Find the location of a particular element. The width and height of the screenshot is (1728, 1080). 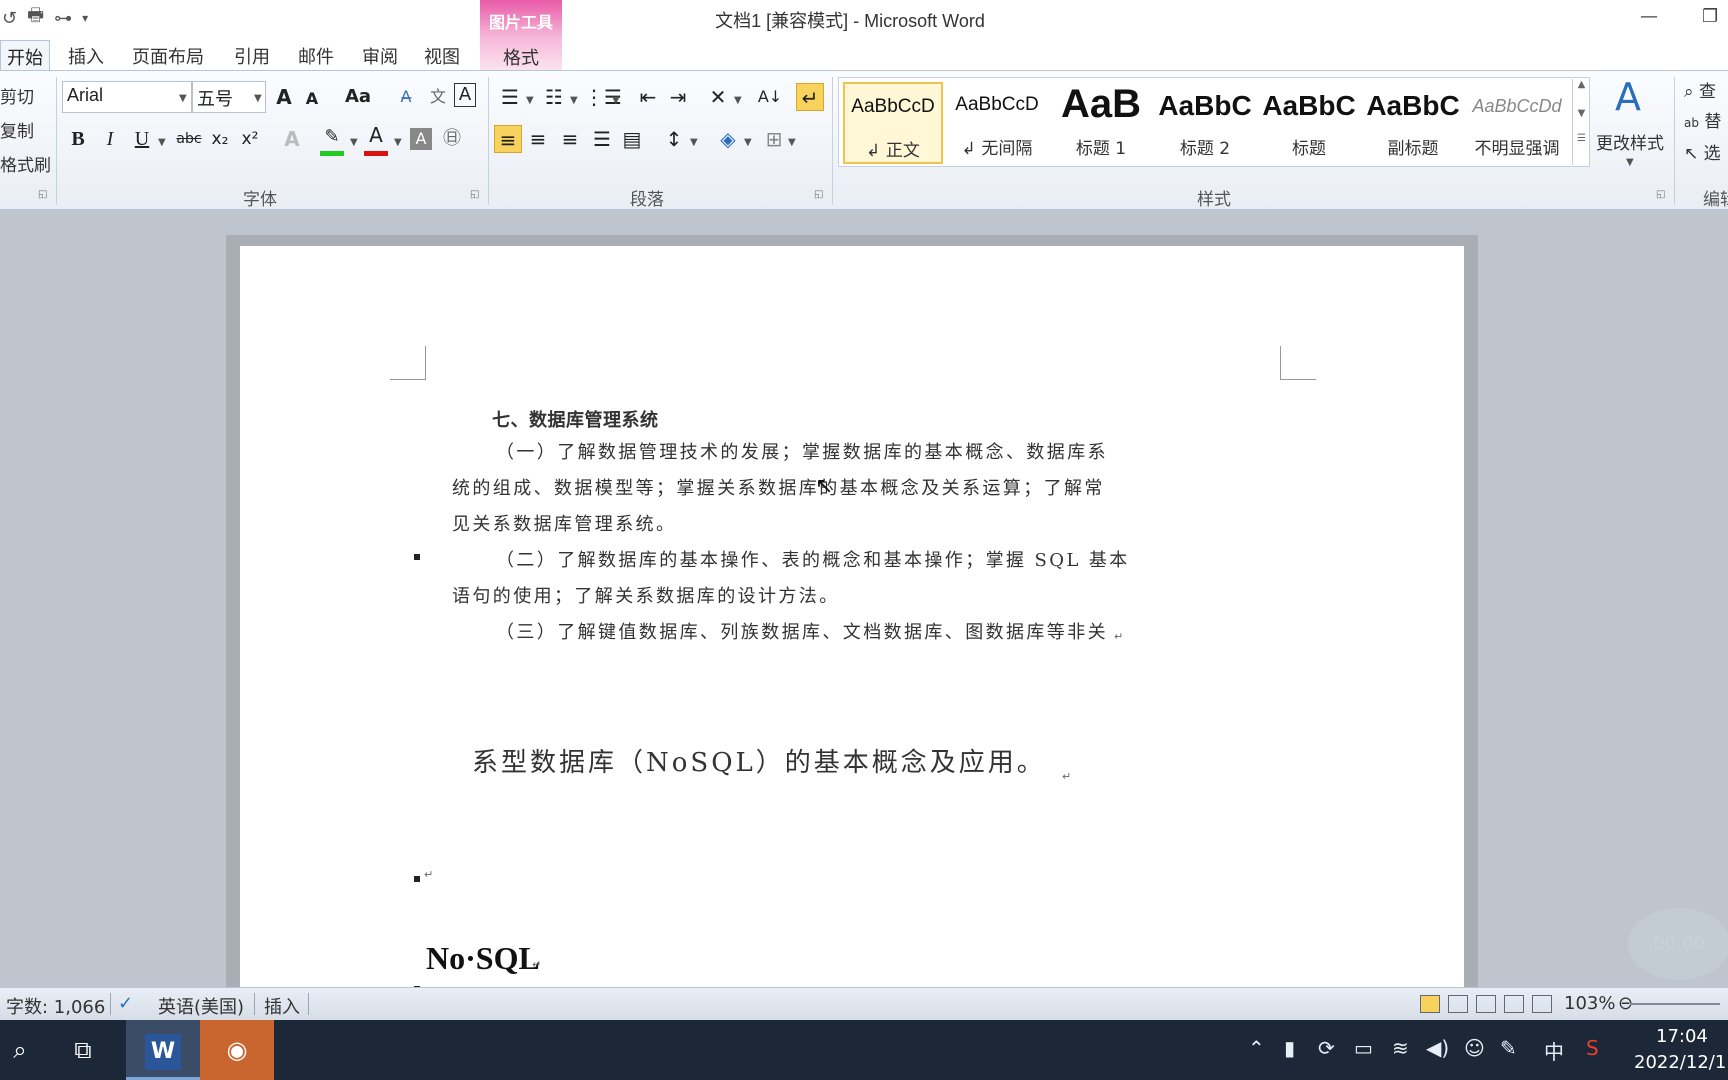

change-case-button: Aa is located at coordinates (358, 97).